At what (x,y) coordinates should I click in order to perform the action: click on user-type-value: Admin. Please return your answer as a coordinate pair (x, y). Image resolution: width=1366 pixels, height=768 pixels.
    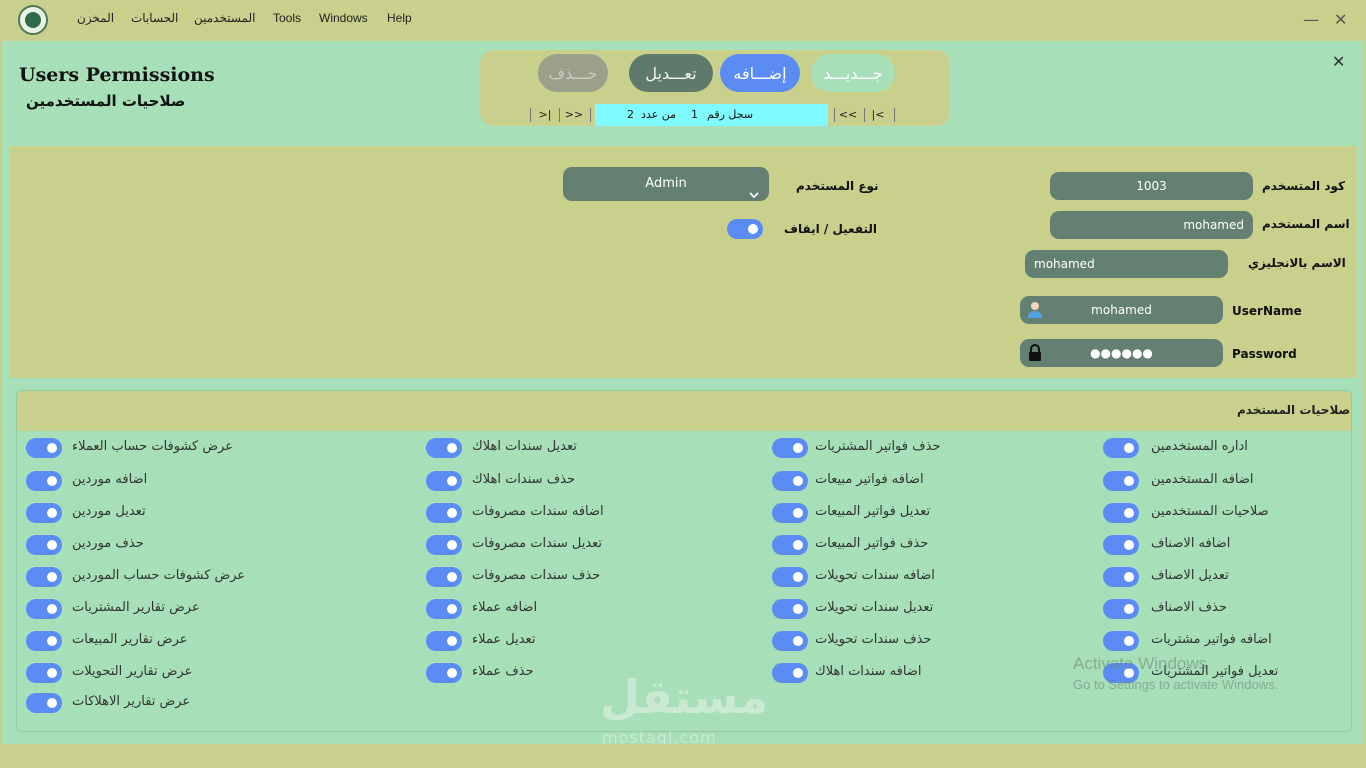
    Looking at the image, I should click on (666, 183).